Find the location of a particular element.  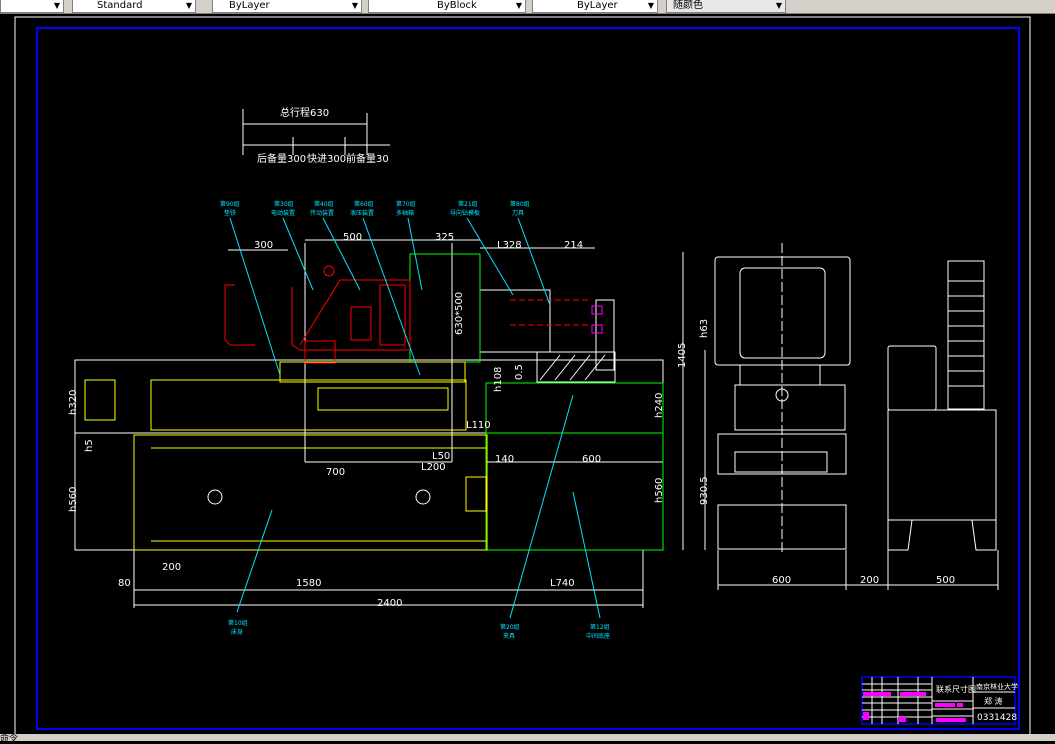

label-labels-0-name: 垫铁 is located at coordinates (230, 213).